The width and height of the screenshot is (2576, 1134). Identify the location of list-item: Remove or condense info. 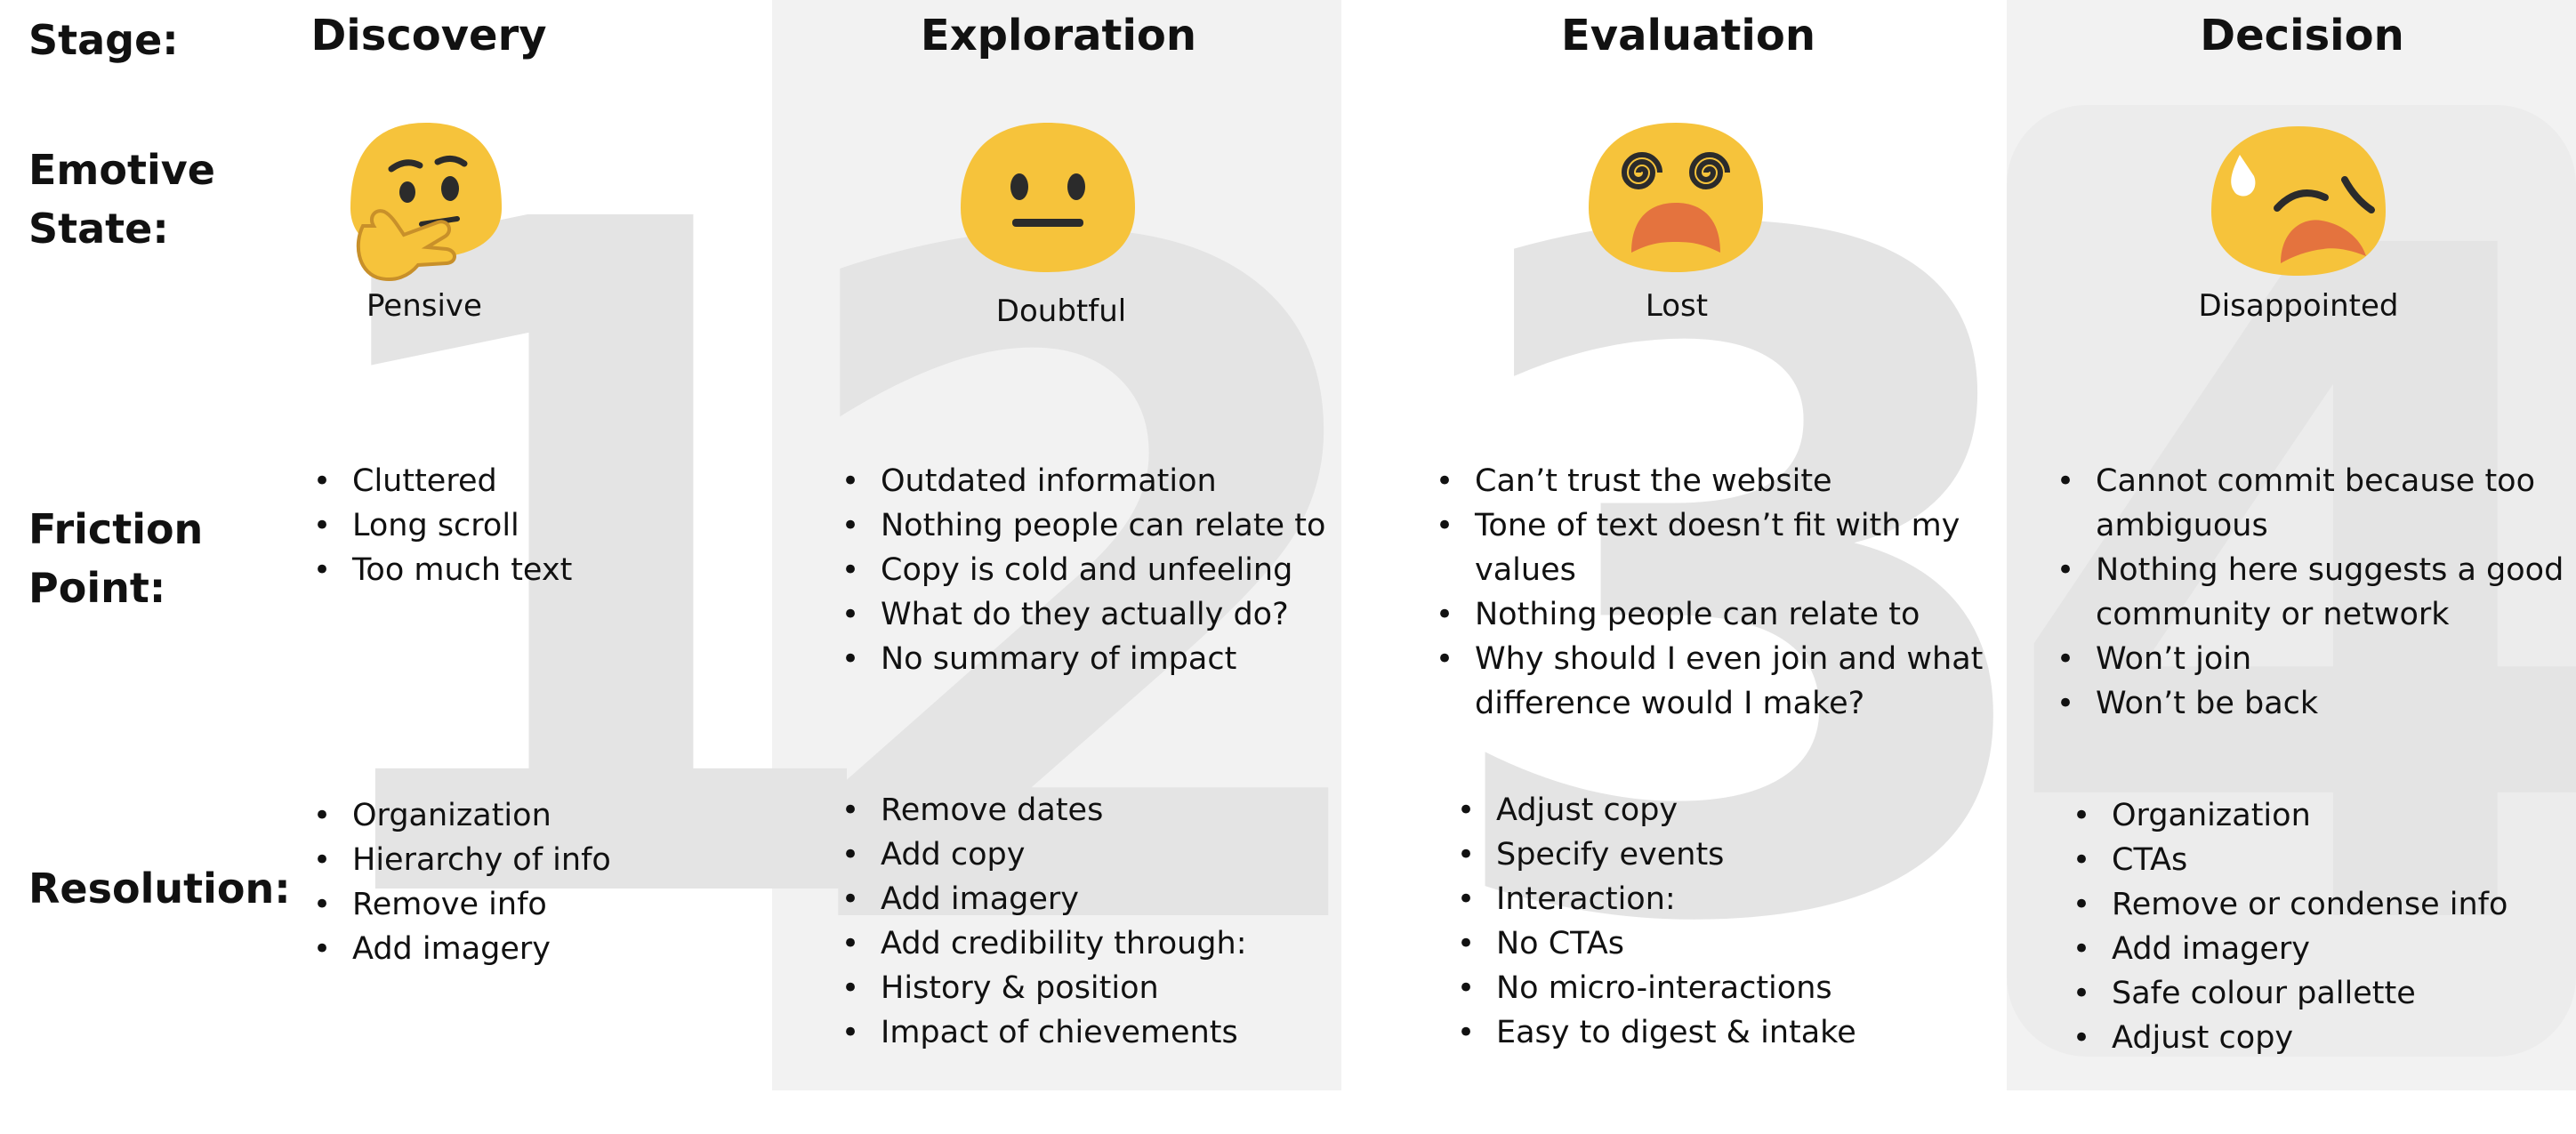
(2324, 904).